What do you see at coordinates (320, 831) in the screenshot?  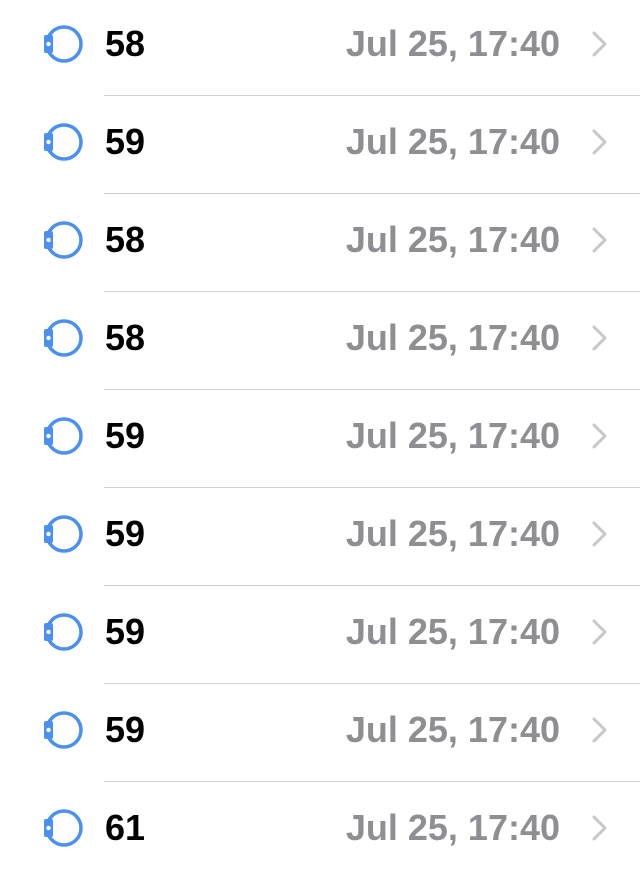 I see `list-item: 61 Jul 25, 17:40` at bounding box center [320, 831].